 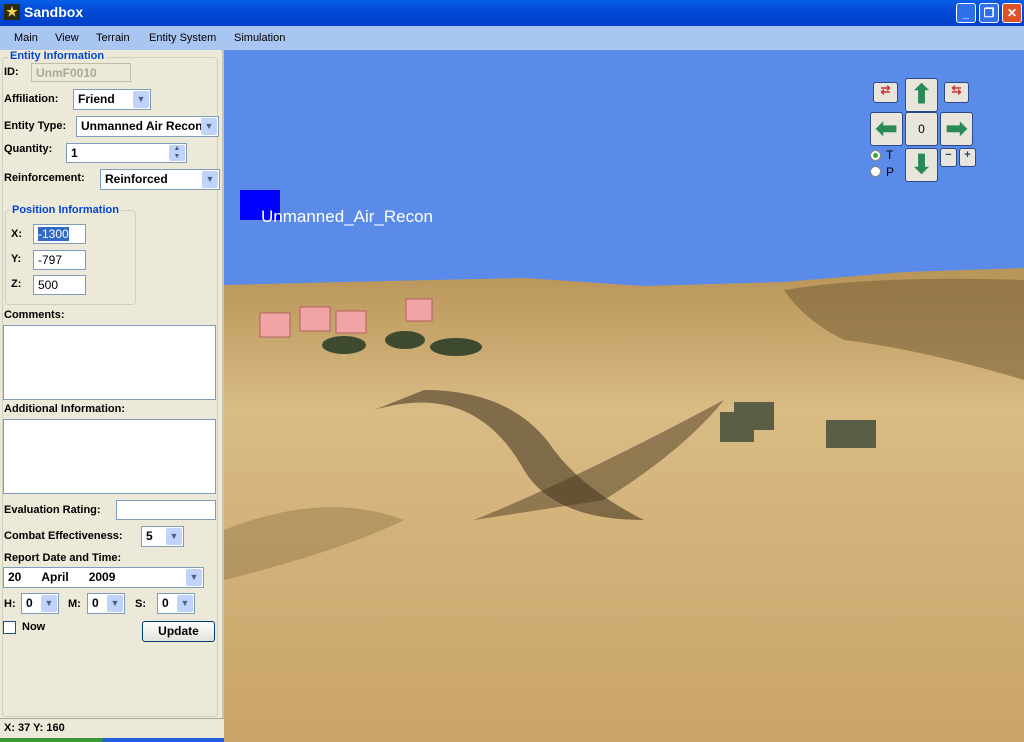 What do you see at coordinates (886, 129) in the screenshot?
I see `left-arrow-button: ⬅` at bounding box center [886, 129].